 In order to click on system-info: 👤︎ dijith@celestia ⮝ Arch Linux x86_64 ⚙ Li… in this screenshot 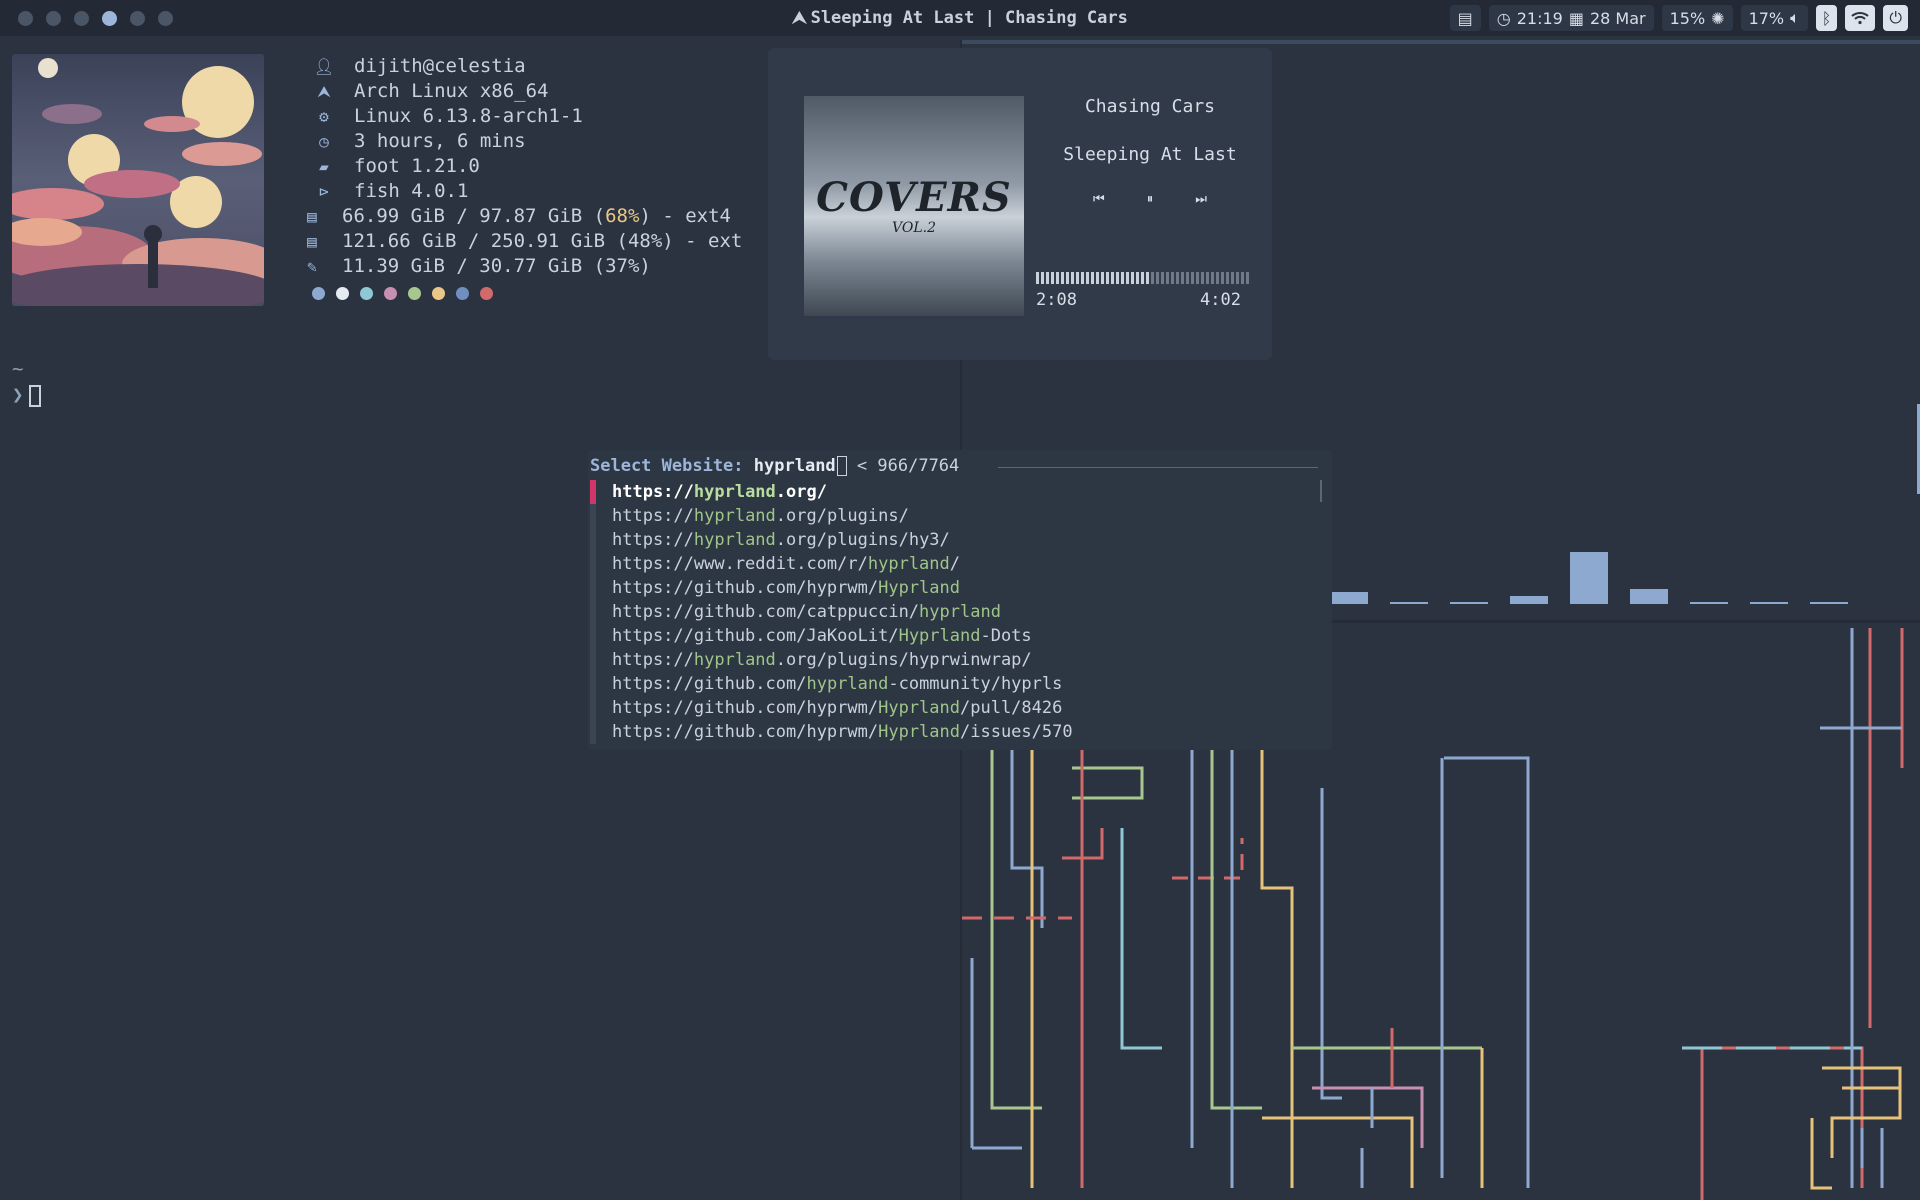, I will do `click(525, 177)`.